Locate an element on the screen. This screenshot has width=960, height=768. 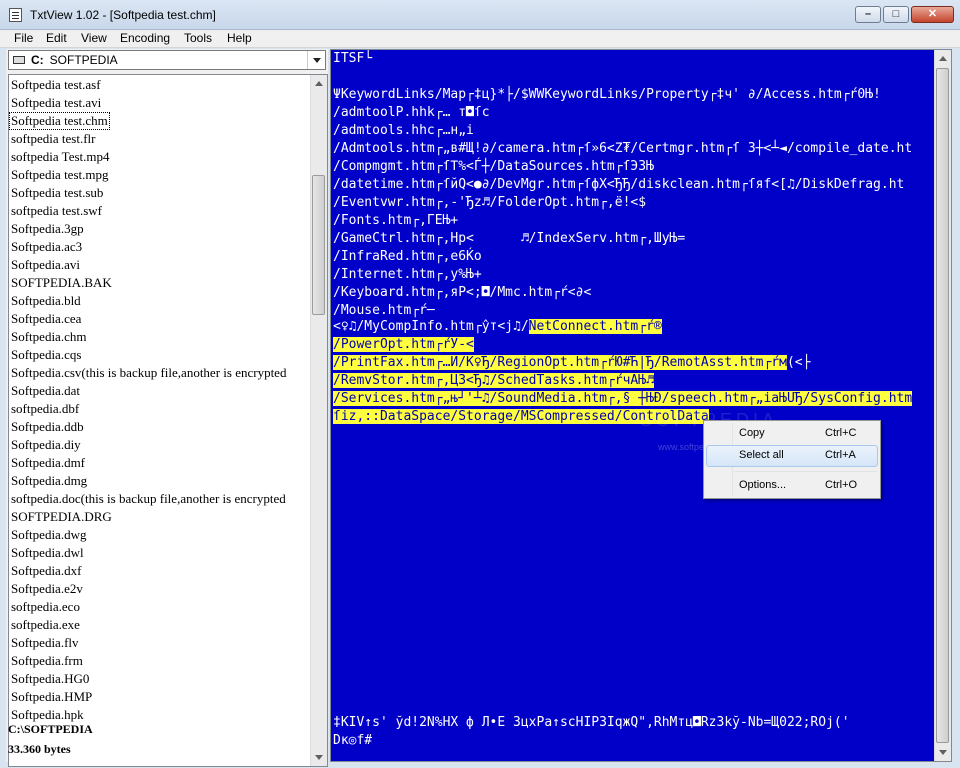
file-list-item: Softpedia.flv is located at coordinates (160, 643).